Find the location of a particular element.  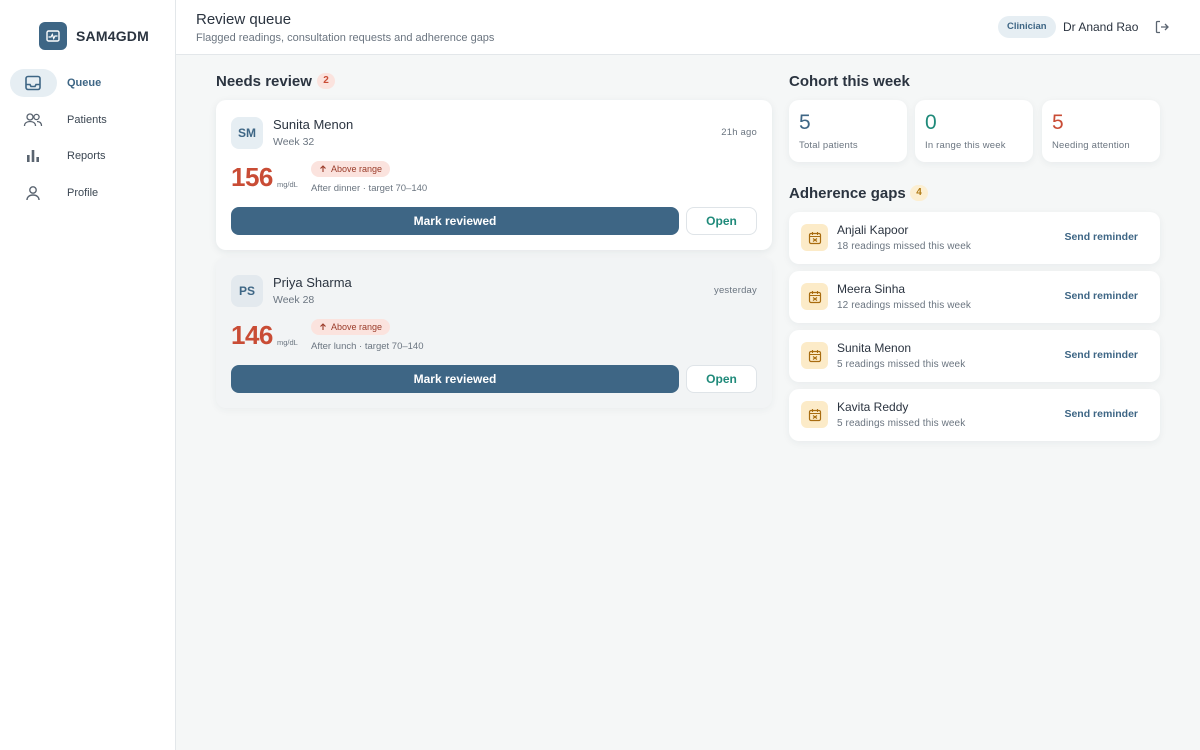

sidebar-item-label: Reports is located at coordinates (86, 156).